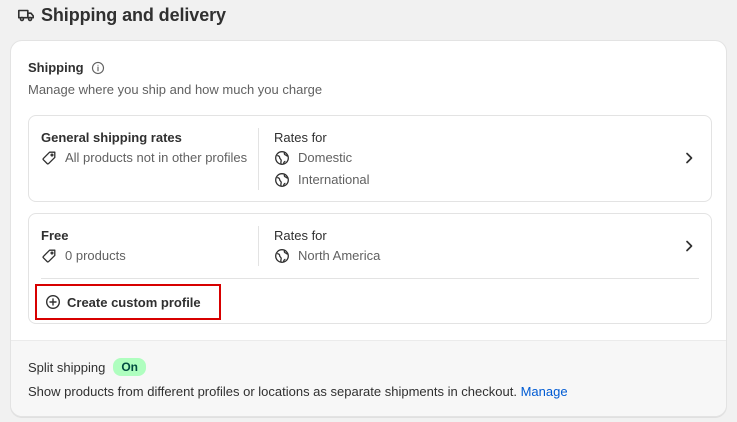 Image resolution: width=737 pixels, height=422 pixels. I want to click on split-shipping-title-row: Split shipping On, so click(87, 367).